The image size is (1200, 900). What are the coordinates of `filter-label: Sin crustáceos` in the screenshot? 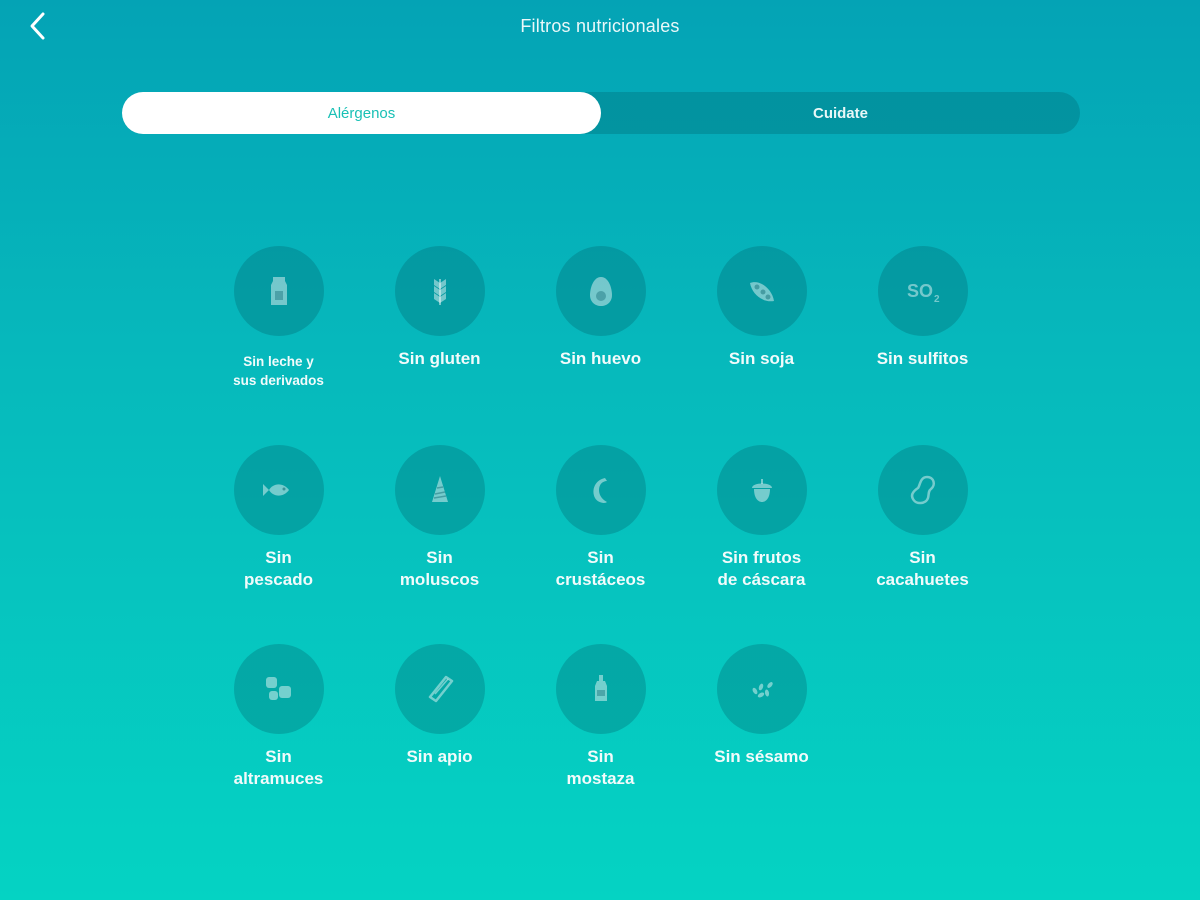 It's located at (600, 568).